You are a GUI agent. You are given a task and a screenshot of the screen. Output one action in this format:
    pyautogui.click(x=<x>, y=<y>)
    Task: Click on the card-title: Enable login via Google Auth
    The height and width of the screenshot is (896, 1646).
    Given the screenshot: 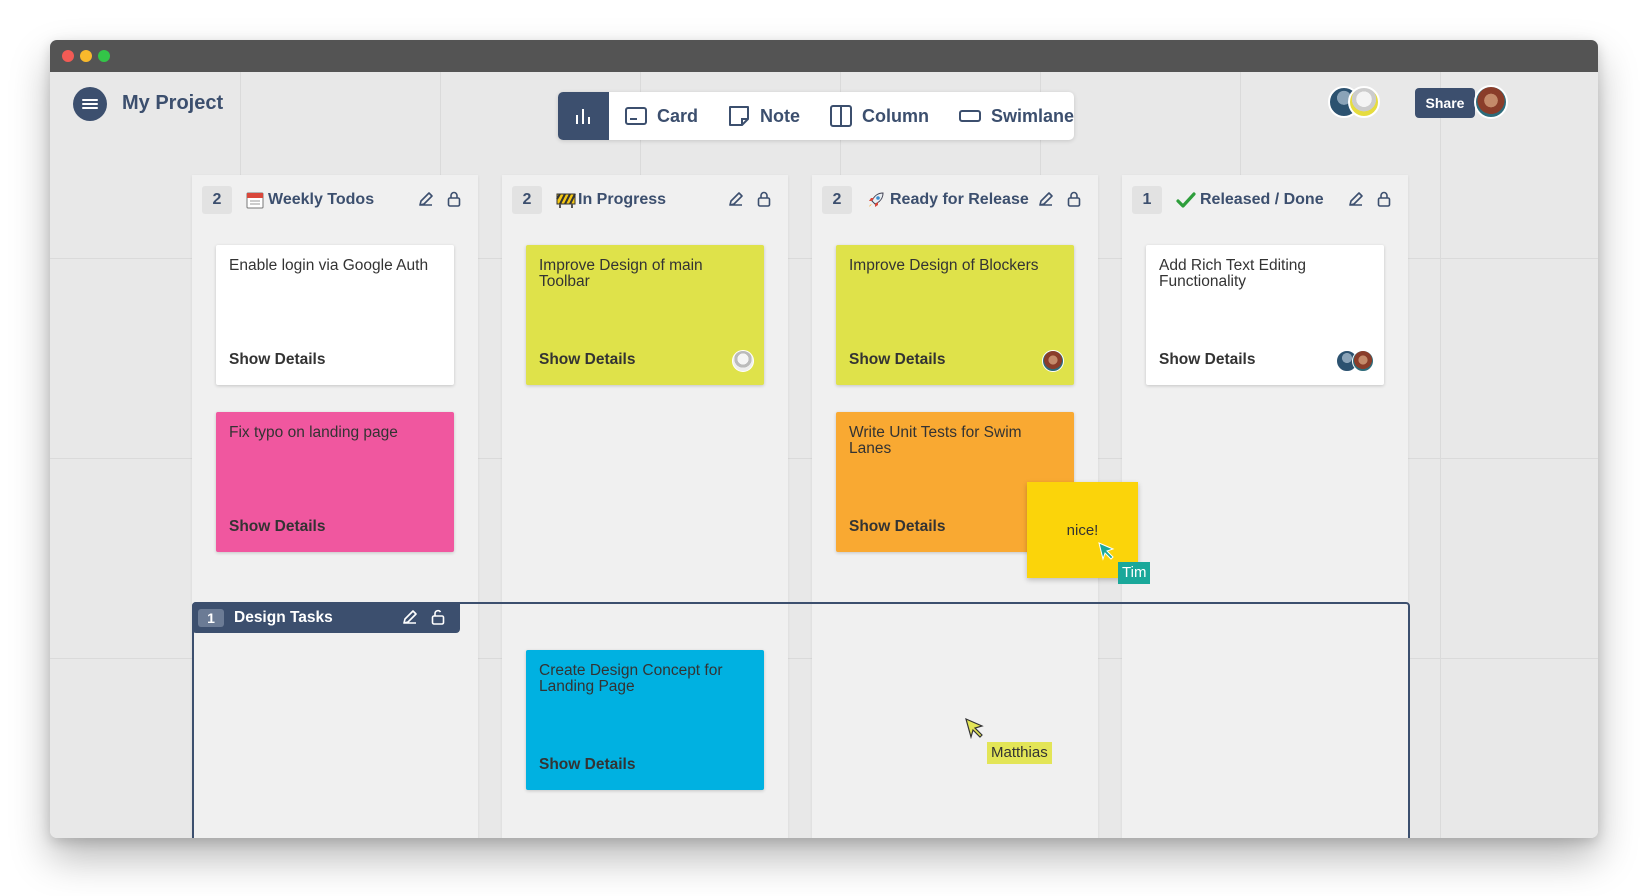 What is the action you would take?
    pyautogui.click(x=329, y=265)
    